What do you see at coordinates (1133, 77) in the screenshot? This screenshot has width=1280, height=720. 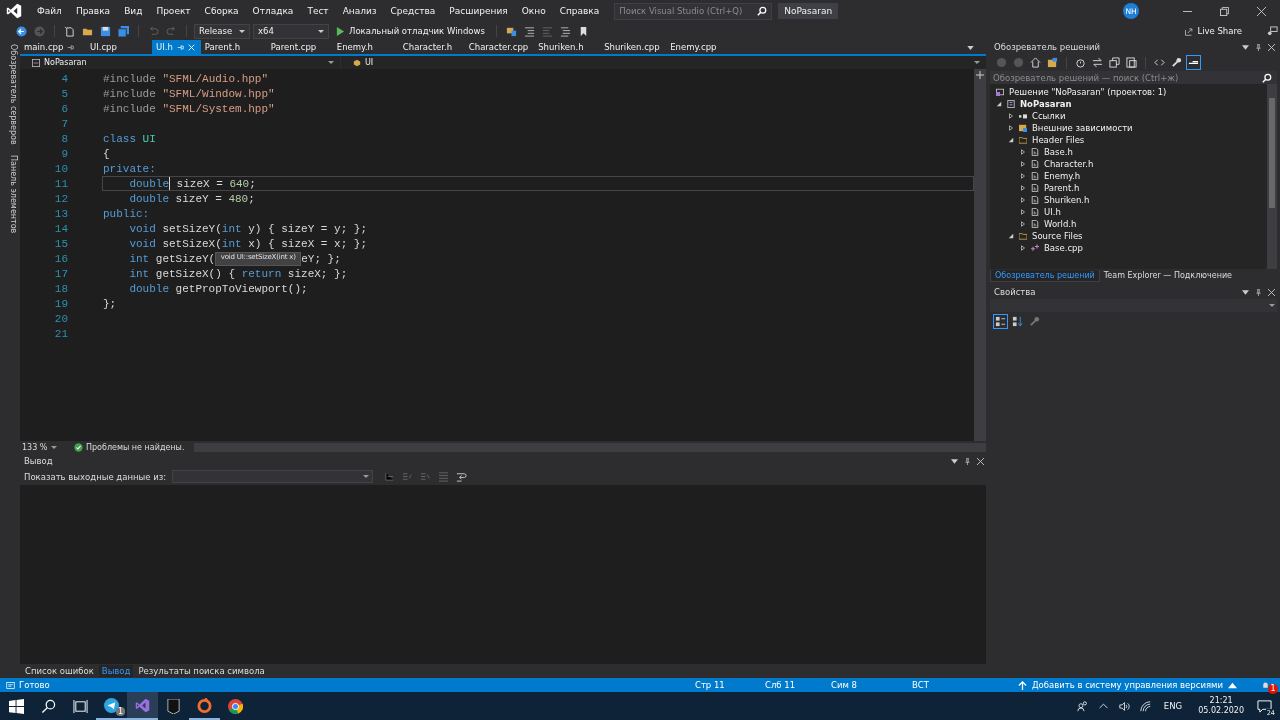 I see `solution-search-field: Обозреватель решений — поиск (Ctrl+ж)` at bounding box center [1133, 77].